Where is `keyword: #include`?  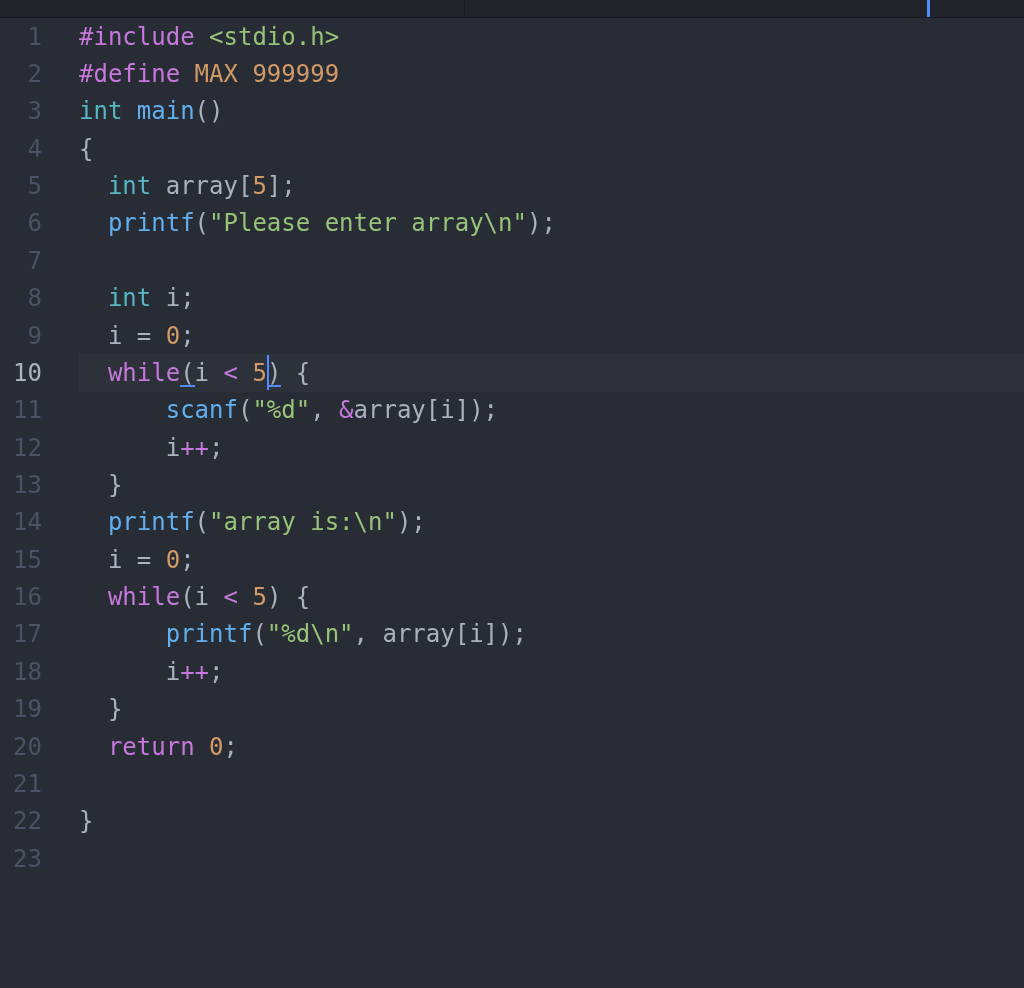 keyword: #include is located at coordinates (137, 36).